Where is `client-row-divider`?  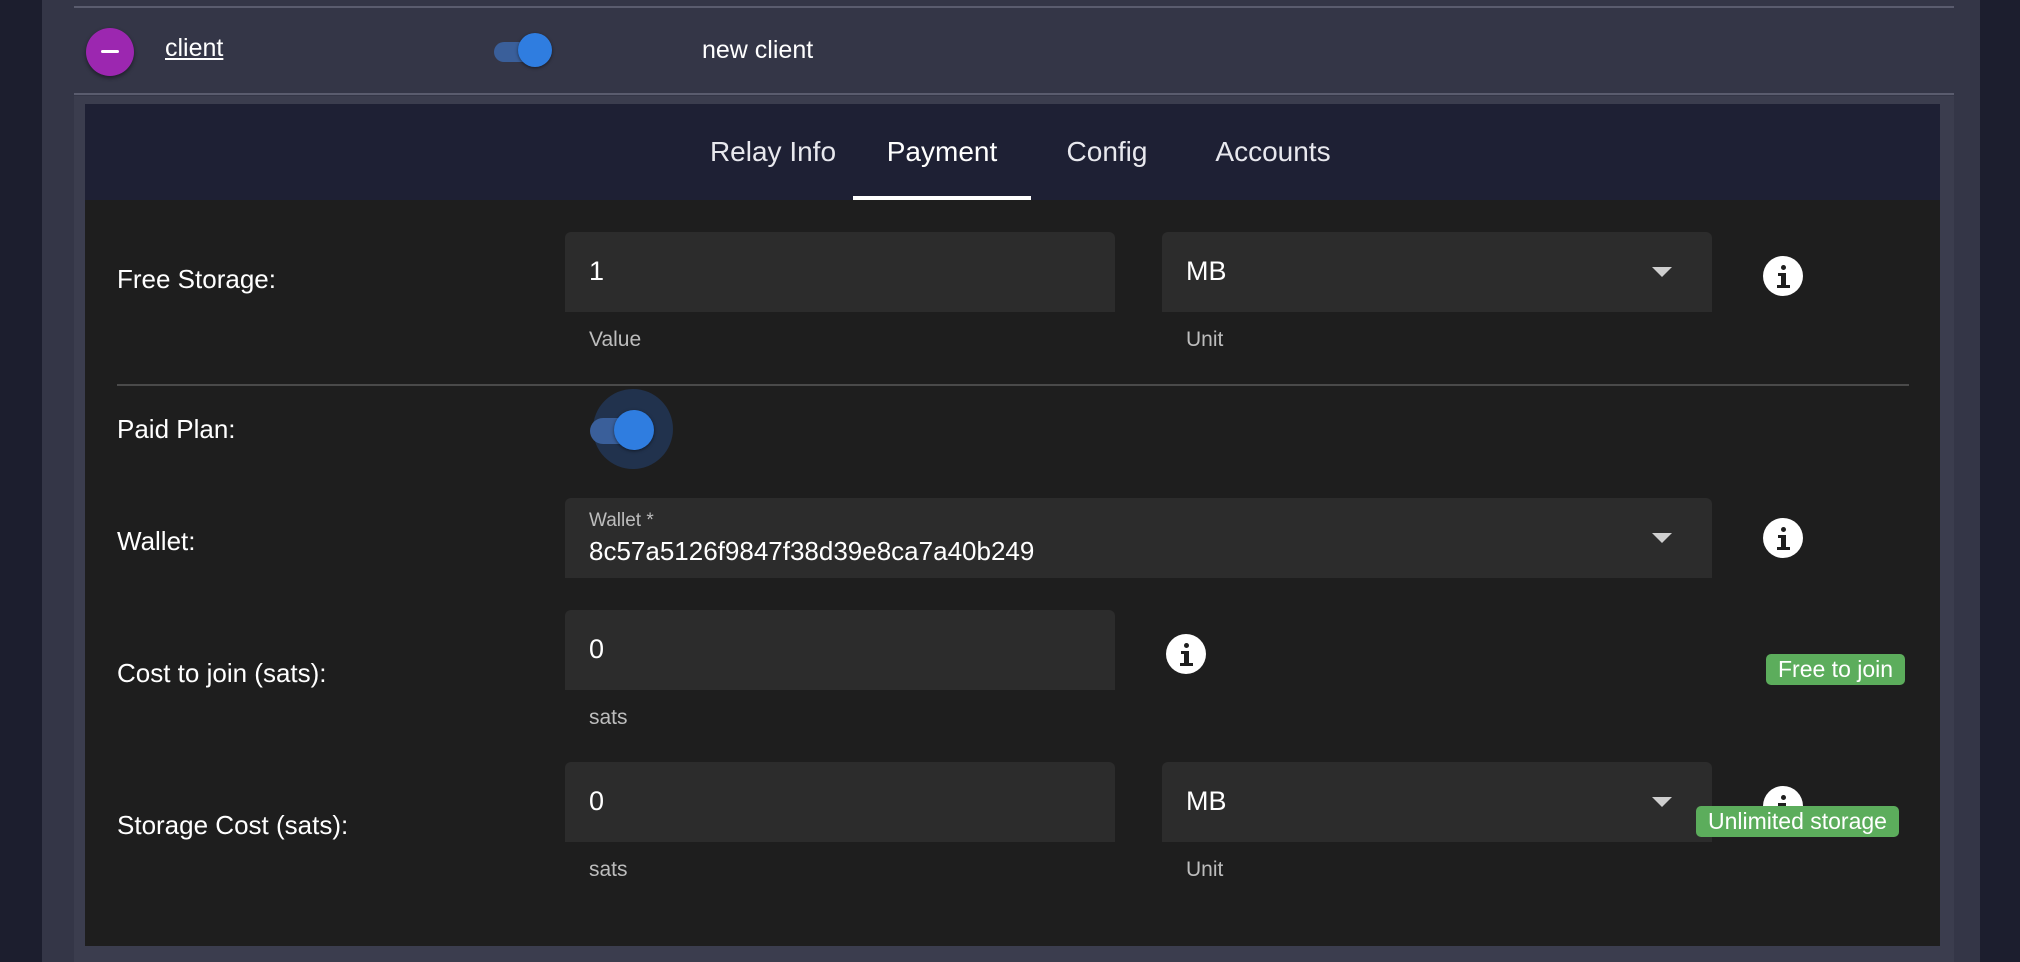
client-row-divider is located at coordinates (1014, 94).